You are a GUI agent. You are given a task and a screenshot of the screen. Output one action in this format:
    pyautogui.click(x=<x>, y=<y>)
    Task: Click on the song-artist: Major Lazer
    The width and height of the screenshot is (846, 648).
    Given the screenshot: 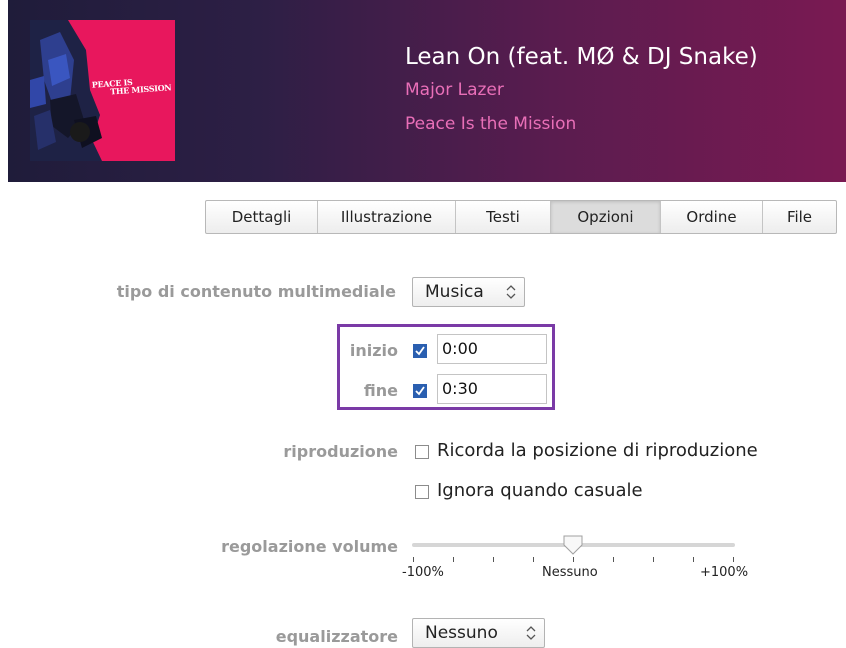 What is the action you would take?
    pyautogui.click(x=454, y=90)
    